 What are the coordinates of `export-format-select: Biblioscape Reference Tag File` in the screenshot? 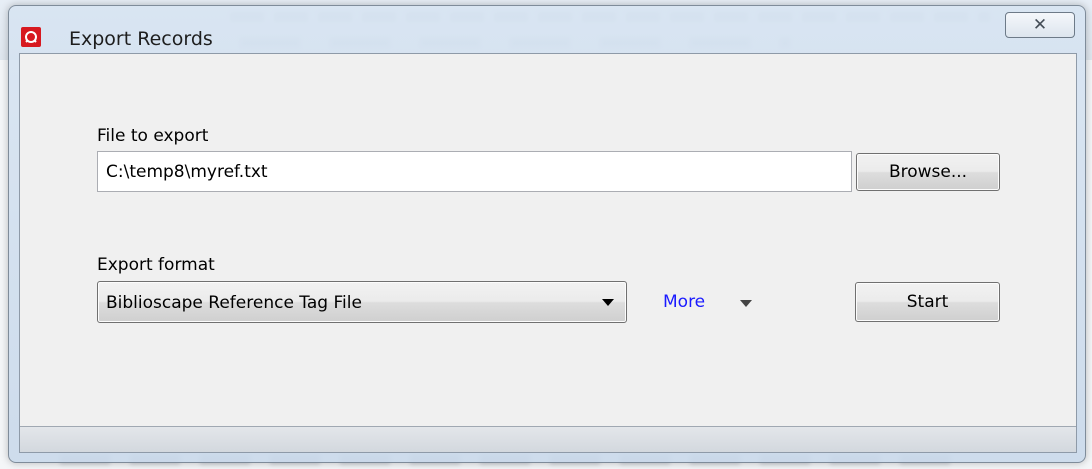 It's located at (362, 302).